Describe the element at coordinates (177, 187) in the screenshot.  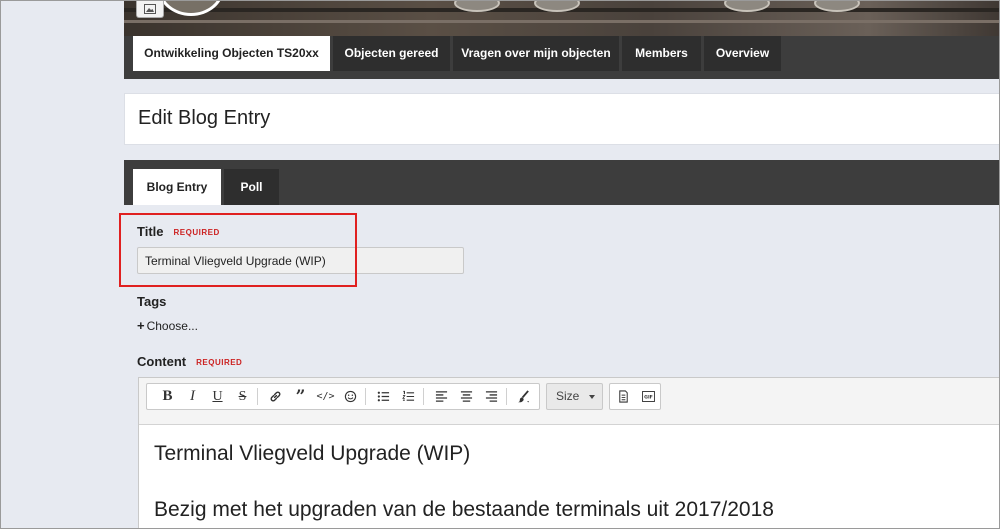
I see `tab-blog-entry: Blog Entry` at that location.